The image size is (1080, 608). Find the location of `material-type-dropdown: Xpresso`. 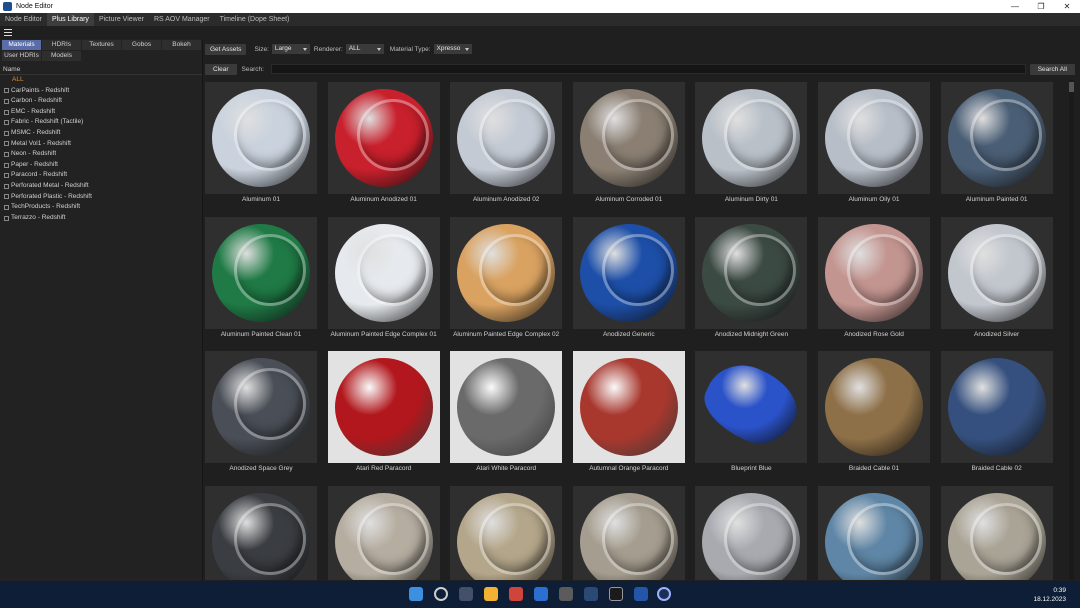

material-type-dropdown: Xpresso is located at coordinates (452, 49).